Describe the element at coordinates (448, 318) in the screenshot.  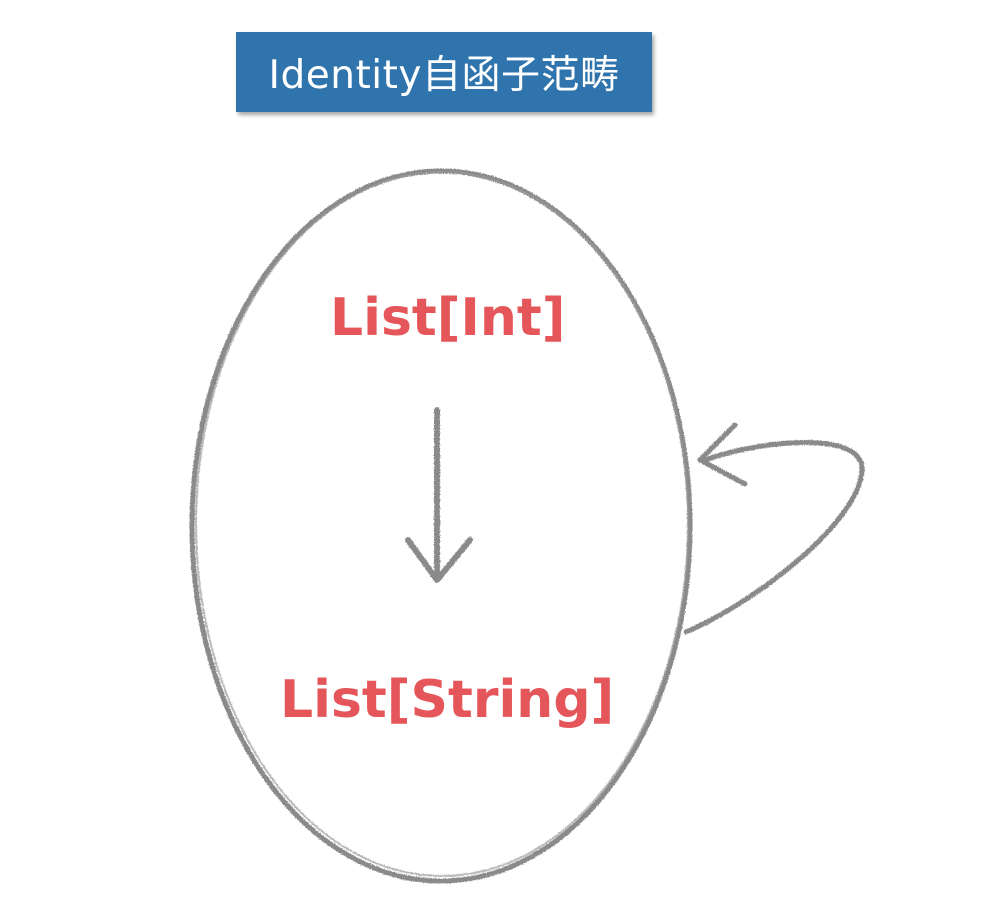
I see `object-list-int: List[Int]` at that location.